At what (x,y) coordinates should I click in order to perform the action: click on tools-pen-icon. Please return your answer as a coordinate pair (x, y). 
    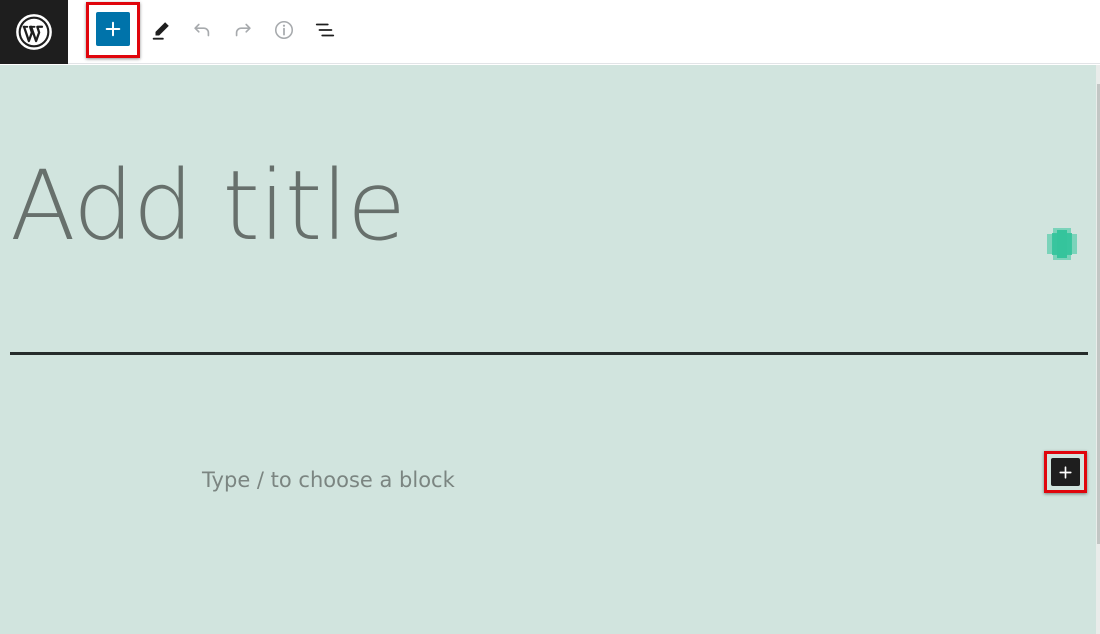
    Looking at the image, I should click on (160, 31).